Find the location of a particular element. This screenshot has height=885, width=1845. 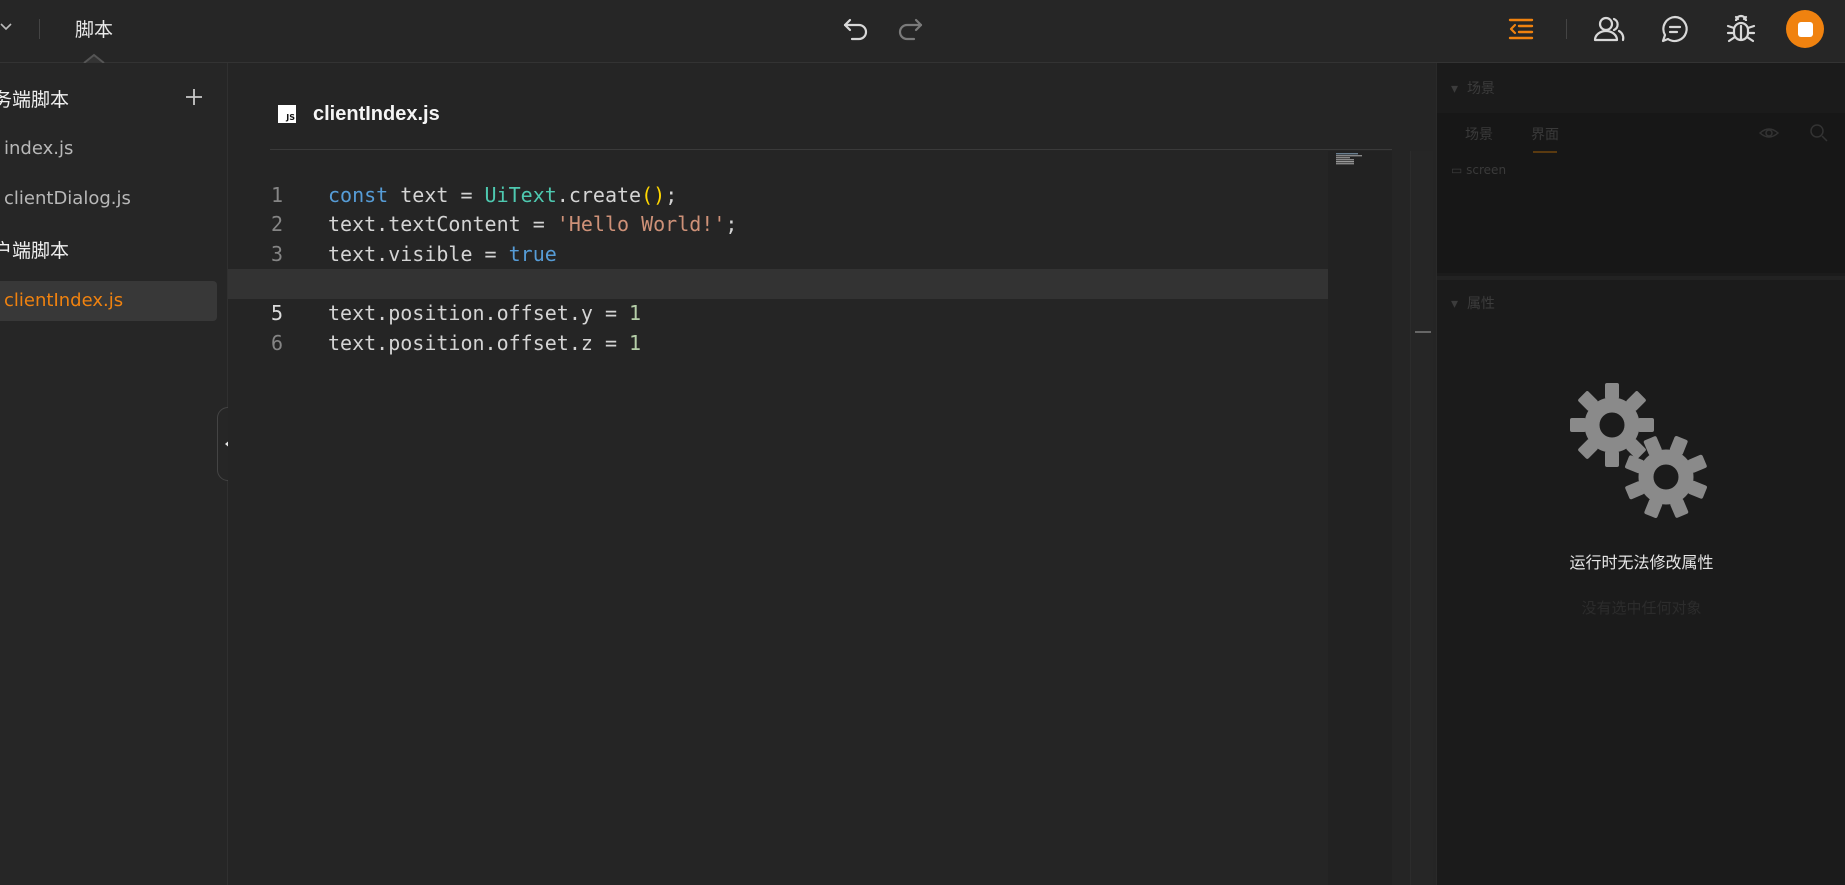

redo-icon is located at coordinates (910, 29).